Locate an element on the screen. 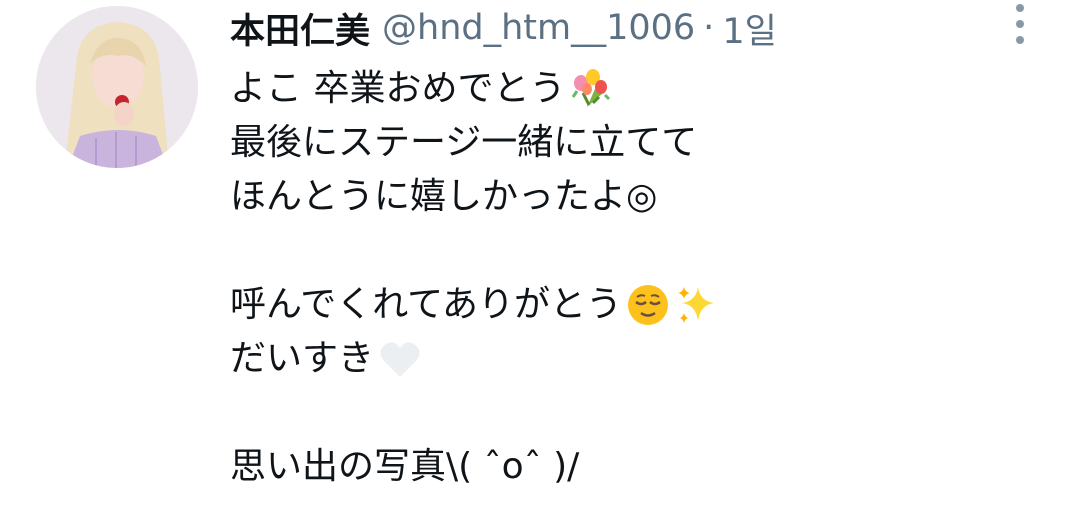  relieved-face-icon is located at coordinates (648, 305).